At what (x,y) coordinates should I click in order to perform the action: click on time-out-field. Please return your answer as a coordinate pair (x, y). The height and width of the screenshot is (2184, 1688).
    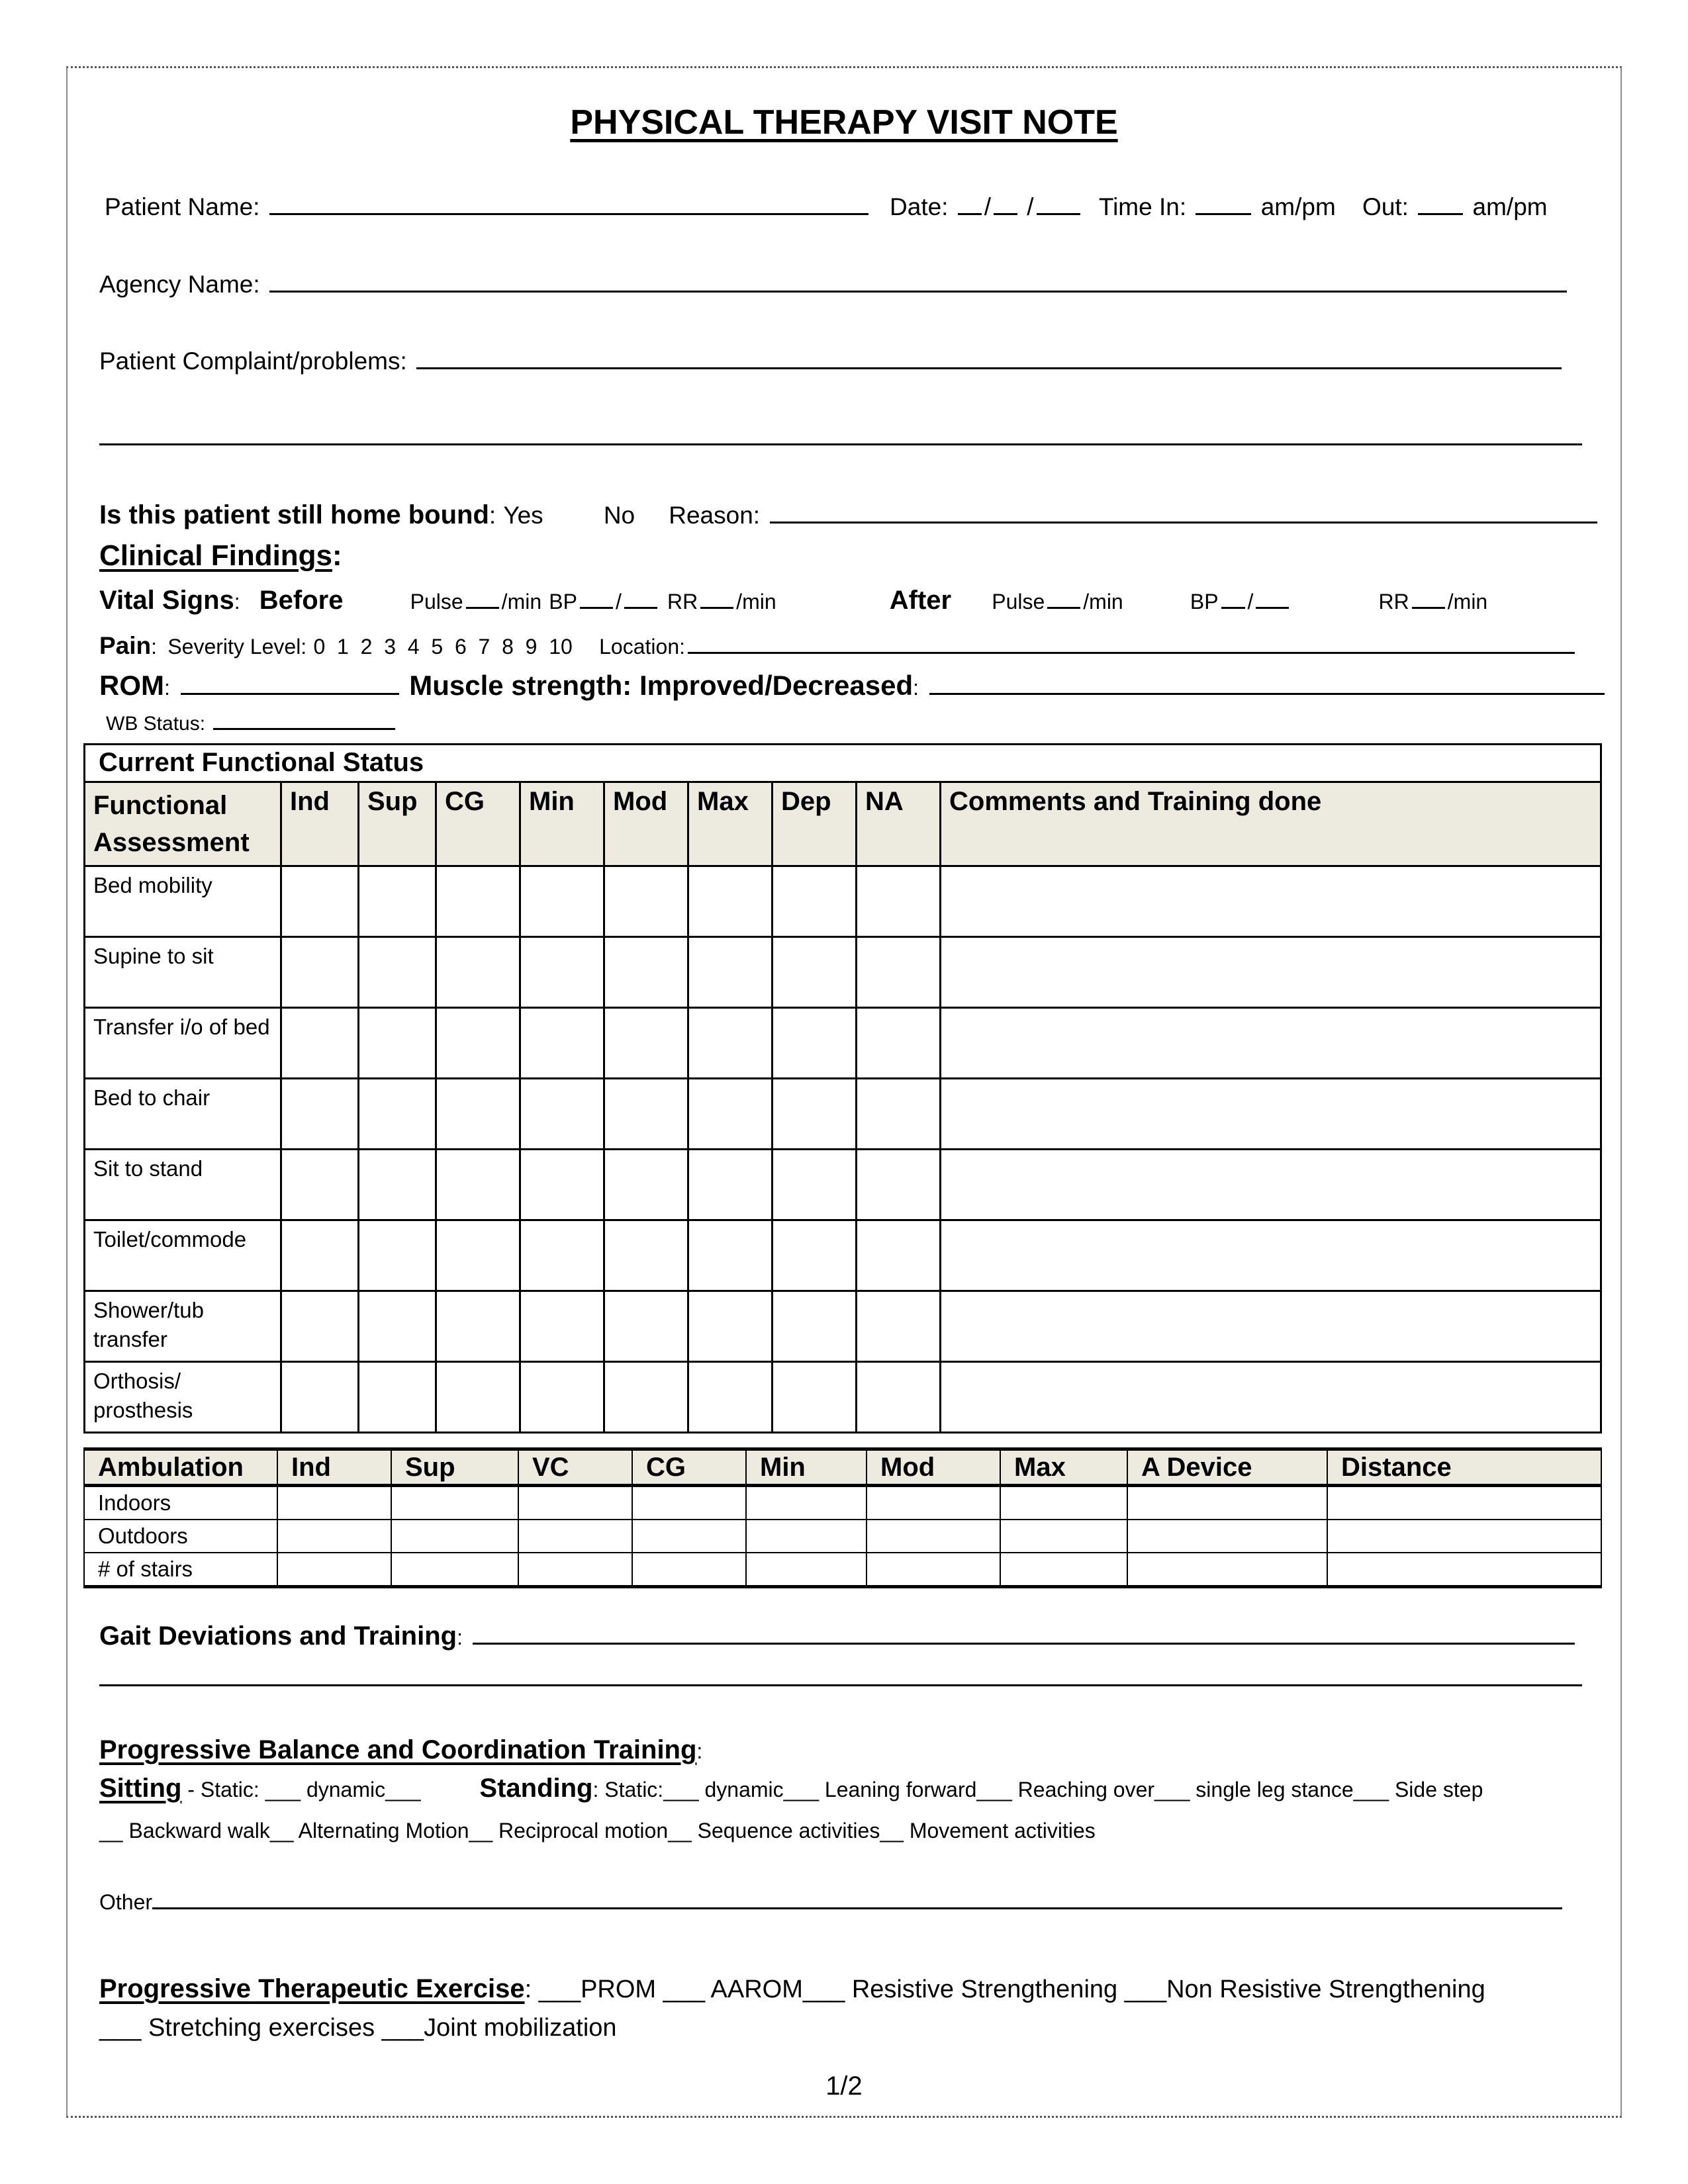
    Looking at the image, I should click on (1441, 202).